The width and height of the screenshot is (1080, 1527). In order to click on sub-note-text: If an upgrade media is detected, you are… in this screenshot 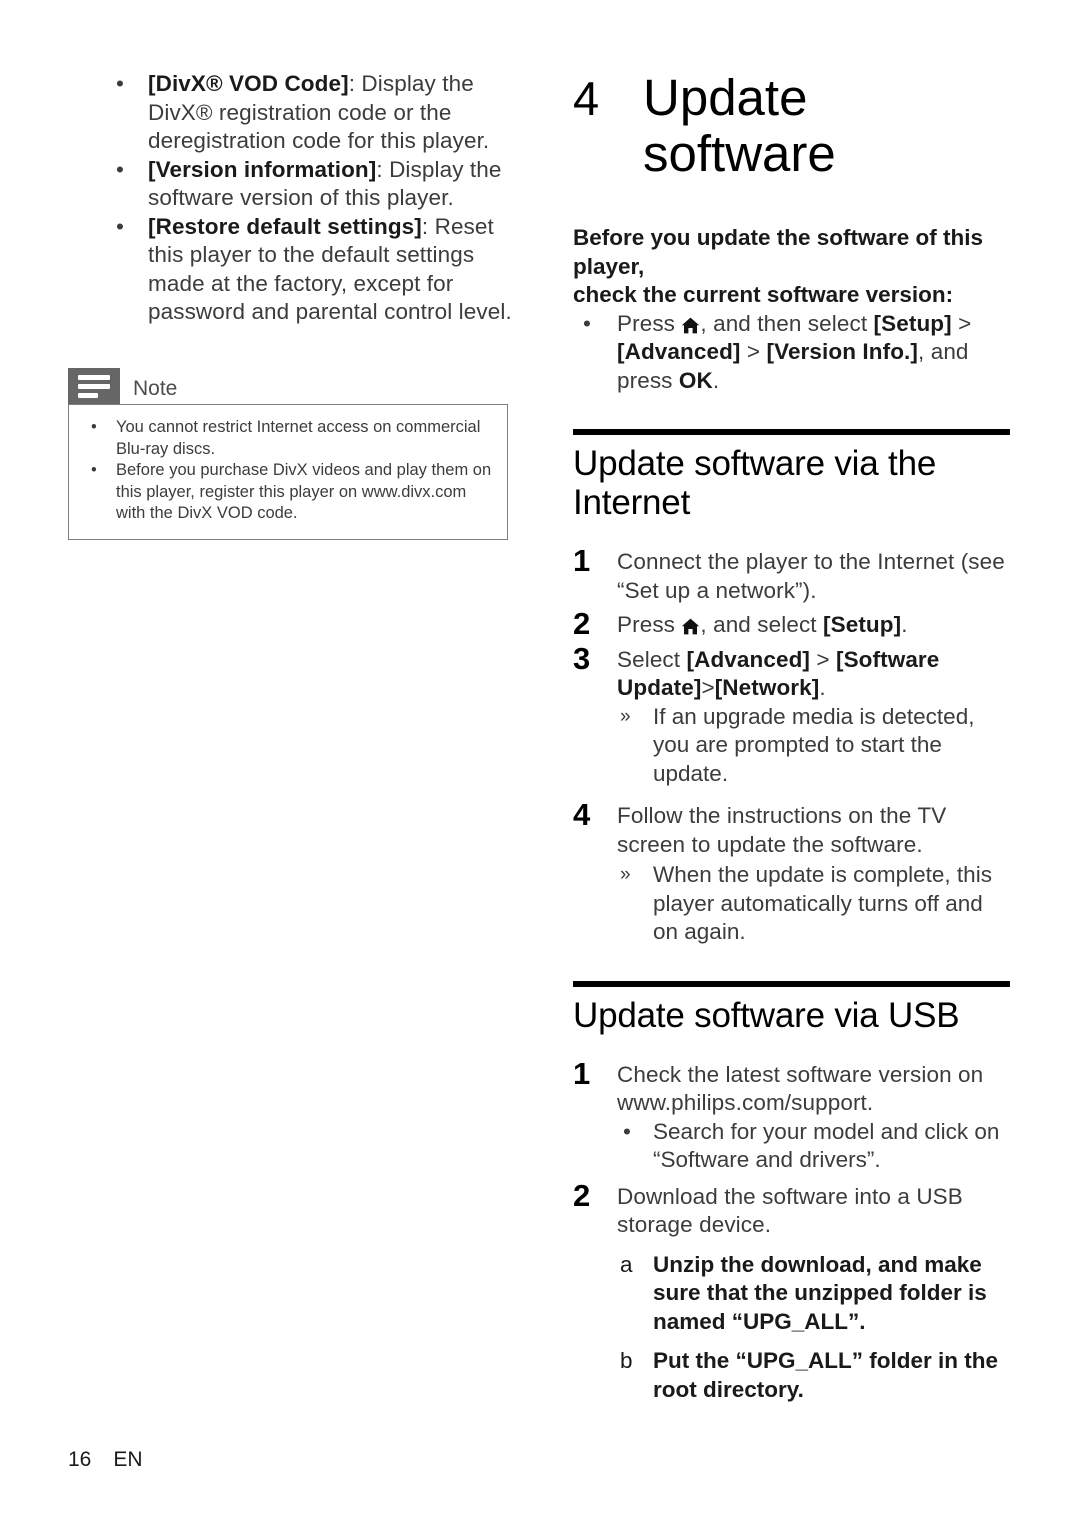, I will do `click(814, 744)`.